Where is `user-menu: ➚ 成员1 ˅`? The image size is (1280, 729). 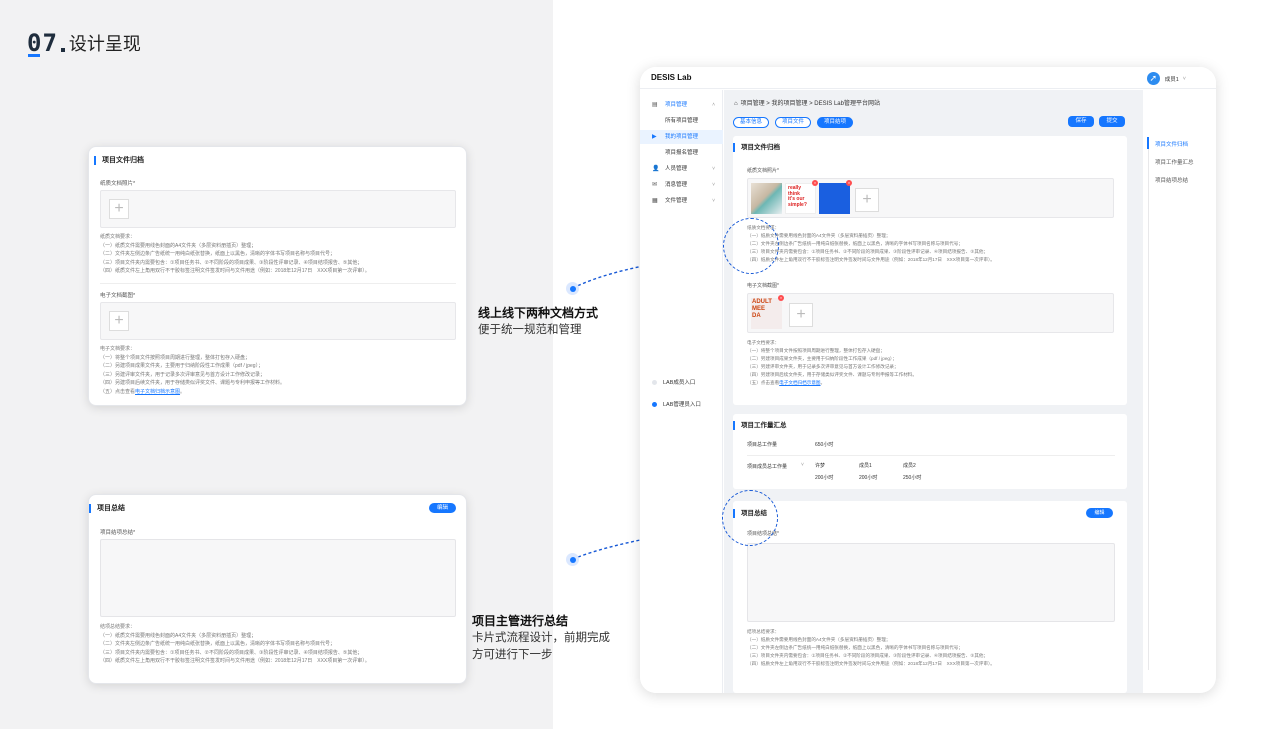 user-menu: ➚ 成员1 ˅ is located at coordinates (1166, 78).